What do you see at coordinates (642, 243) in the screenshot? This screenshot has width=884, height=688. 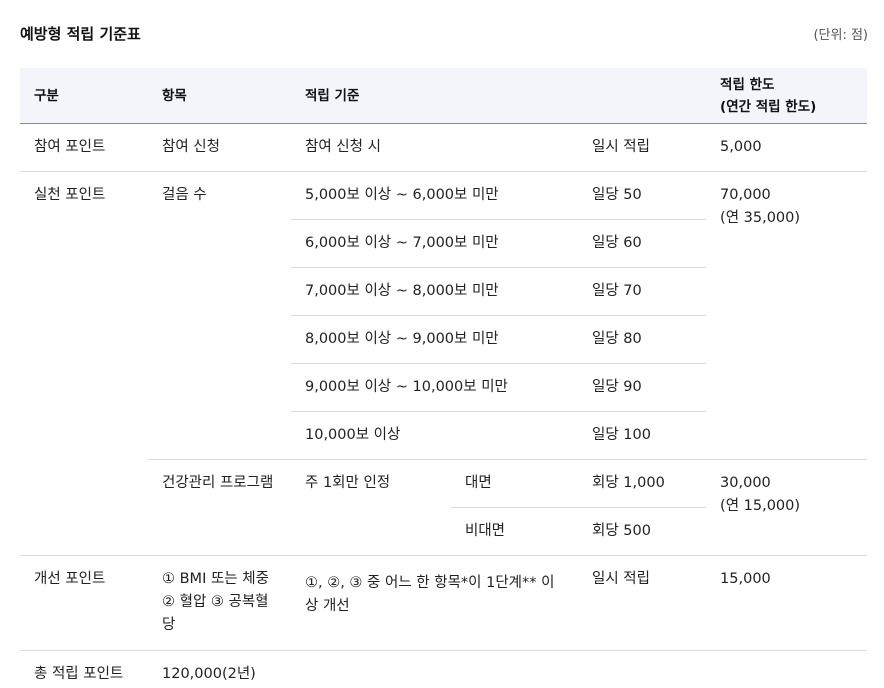 I see `cell-points: 일당 60` at bounding box center [642, 243].